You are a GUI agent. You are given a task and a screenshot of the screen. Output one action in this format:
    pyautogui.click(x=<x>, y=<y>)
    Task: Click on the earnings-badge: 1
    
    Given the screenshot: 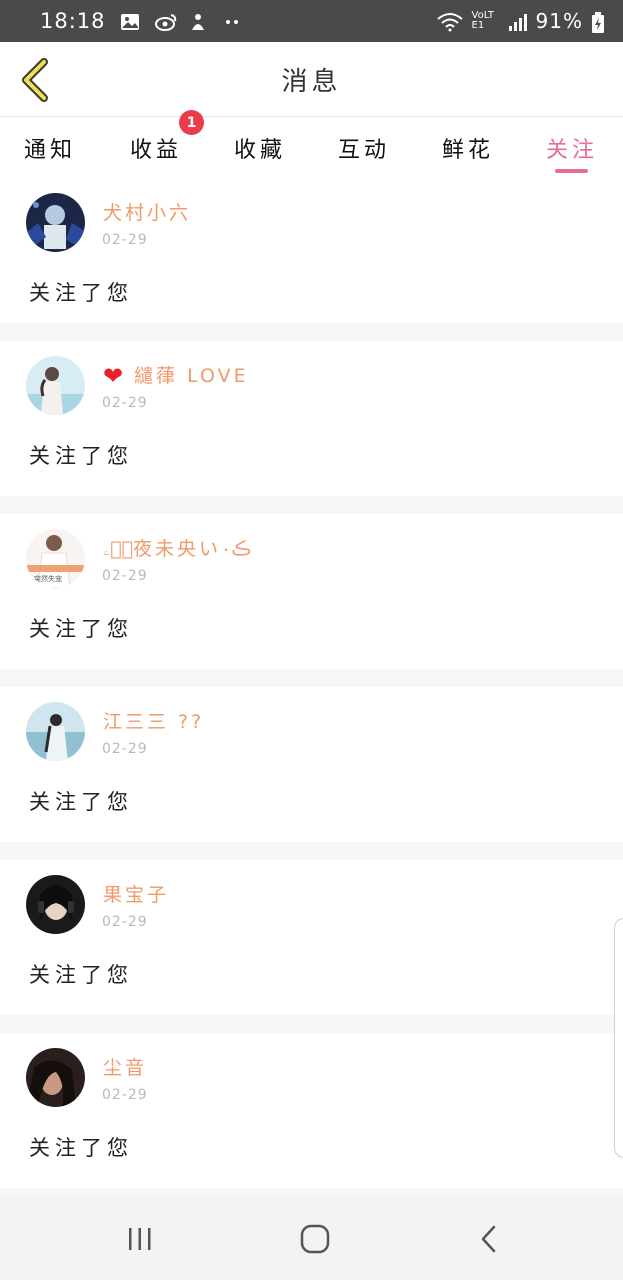 What is the action you would take?
    pyautogui.click(x=191, y=122)
    